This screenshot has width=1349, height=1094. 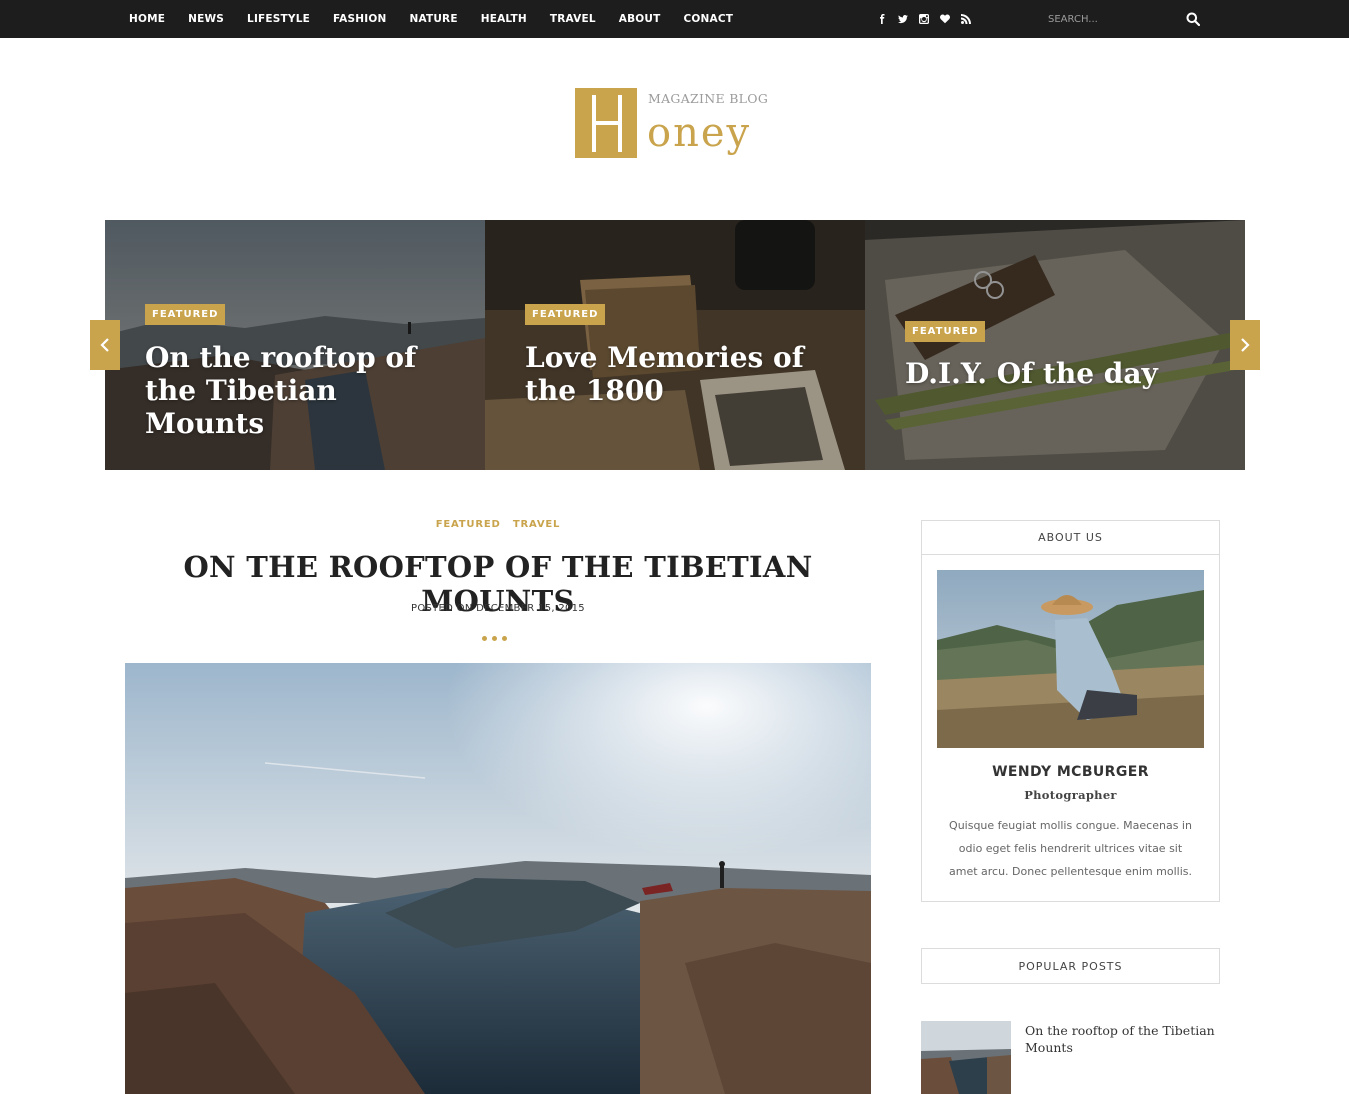 What do you see at coordinates (565, 314) in the screenshot?
I see `slide-2-tag: FEATURED` at bounding box center [565, 314].